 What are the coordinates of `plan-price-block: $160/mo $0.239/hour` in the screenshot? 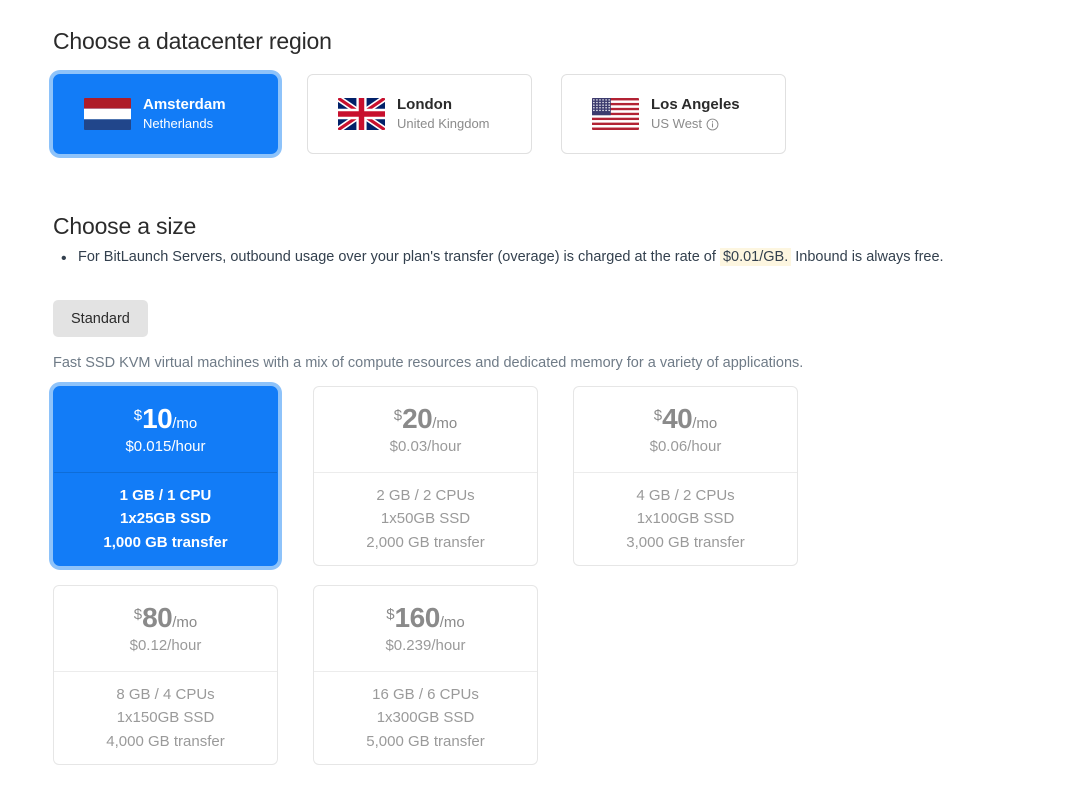 It's located at (425, 628).